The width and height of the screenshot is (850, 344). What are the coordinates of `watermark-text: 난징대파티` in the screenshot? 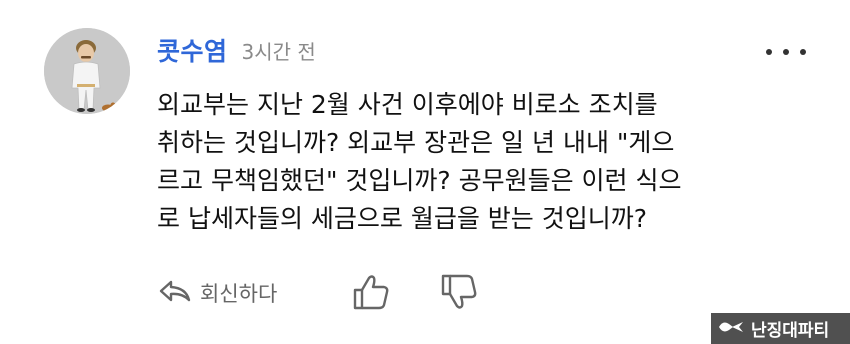 It's located at (790, 331).